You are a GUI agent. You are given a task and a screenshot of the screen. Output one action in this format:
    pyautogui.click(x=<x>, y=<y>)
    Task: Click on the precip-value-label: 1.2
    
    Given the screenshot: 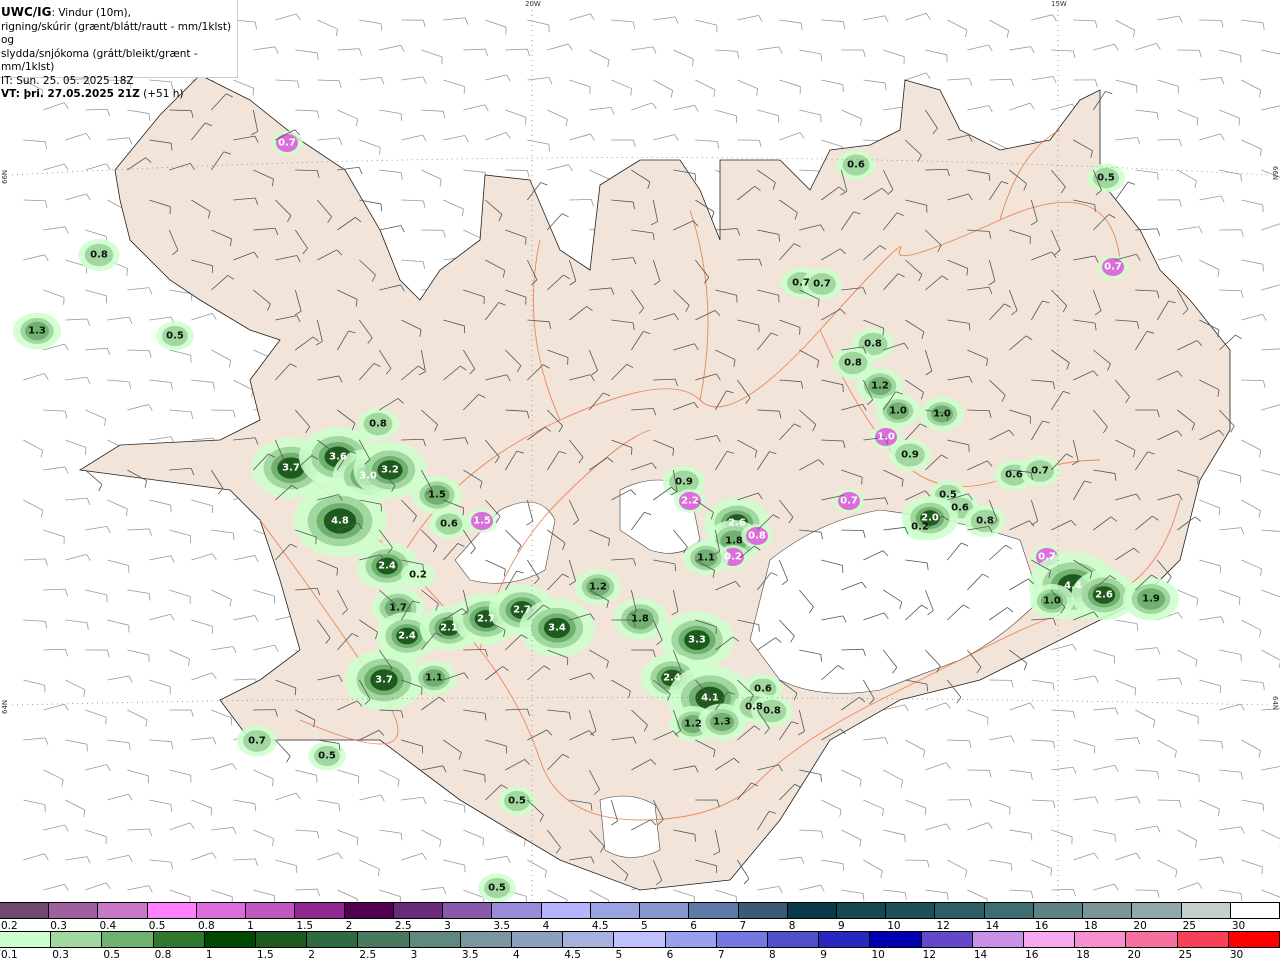 What is the action you would take?
    pyautogui.click(x=693, y=724)
    